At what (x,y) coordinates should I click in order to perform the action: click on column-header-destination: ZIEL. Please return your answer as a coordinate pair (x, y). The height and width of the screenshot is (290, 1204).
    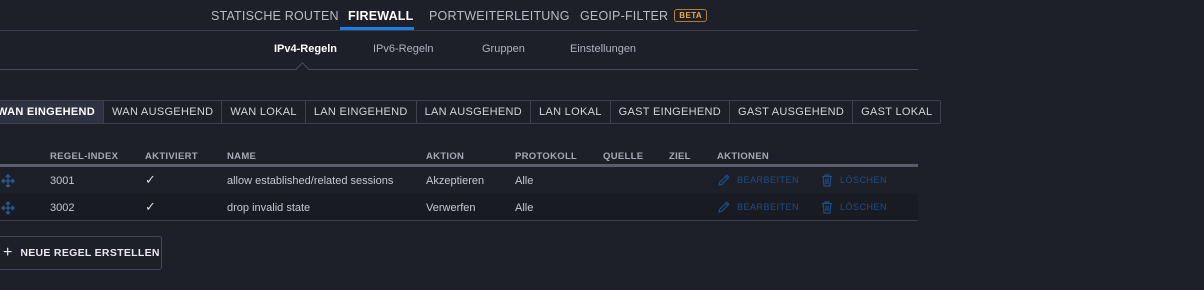
    Looking at the image, I should click on (680, 156).